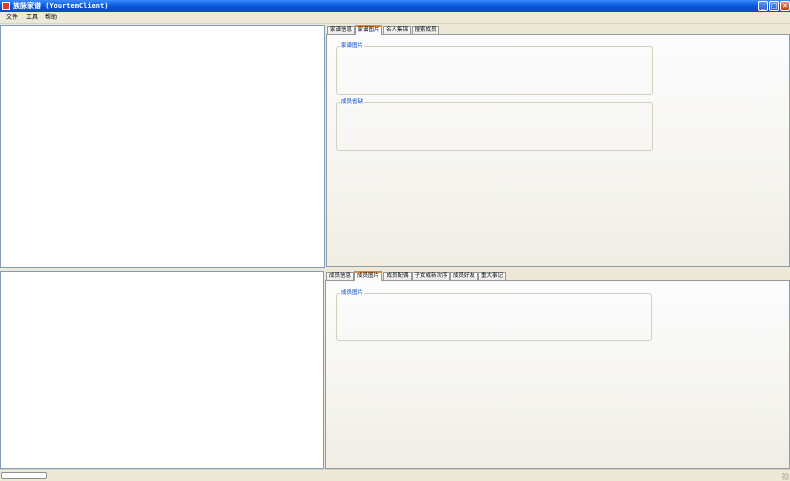  What do you see at coordinates (494, 125) in the screenshot?
I see `member-default-group: 成员省缺` at bounding box center [494, 125].